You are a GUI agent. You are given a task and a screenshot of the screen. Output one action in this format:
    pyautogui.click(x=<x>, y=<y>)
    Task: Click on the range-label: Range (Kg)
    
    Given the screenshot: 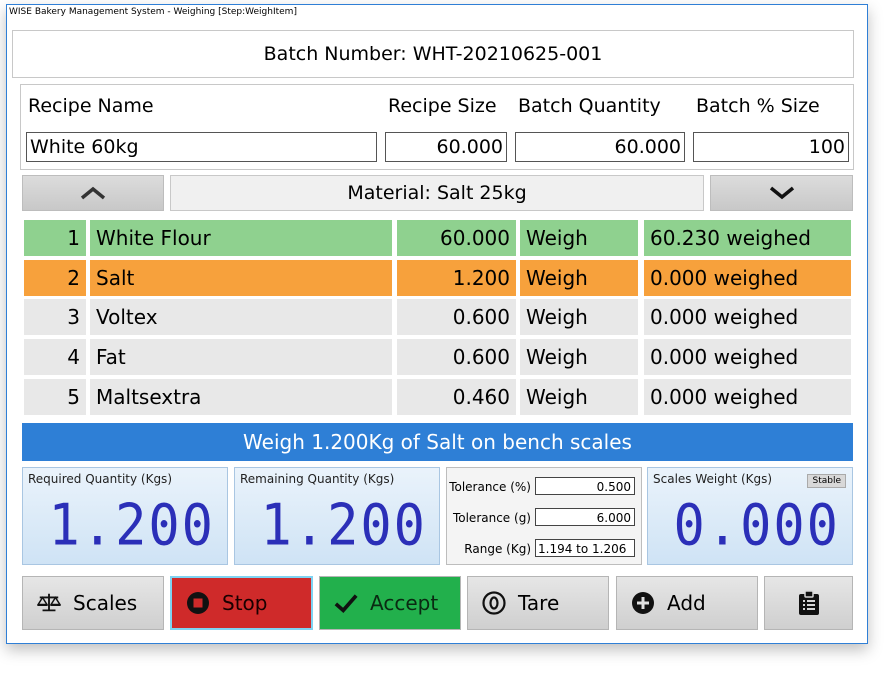 What is the action you would take?
    pyautogui.click(x=497, y=549)
    